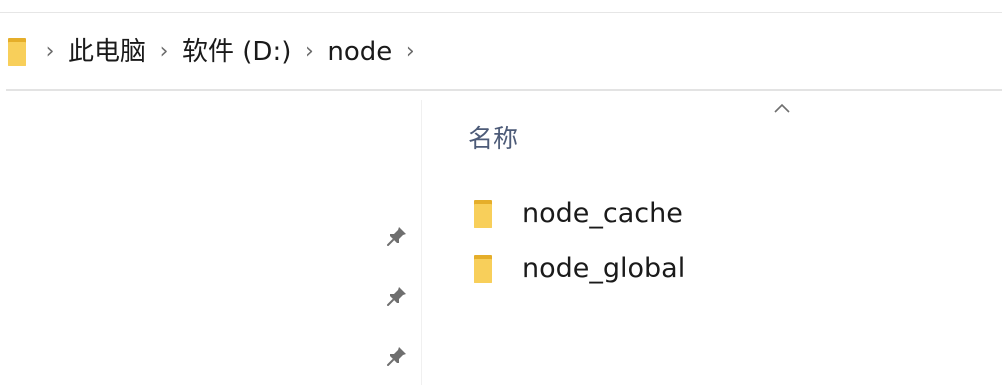 The width and height of the screenshot is (1002, 385). I want to click on breadcrumb-item-drive-d: 软件 (D:), so click(236, 52).